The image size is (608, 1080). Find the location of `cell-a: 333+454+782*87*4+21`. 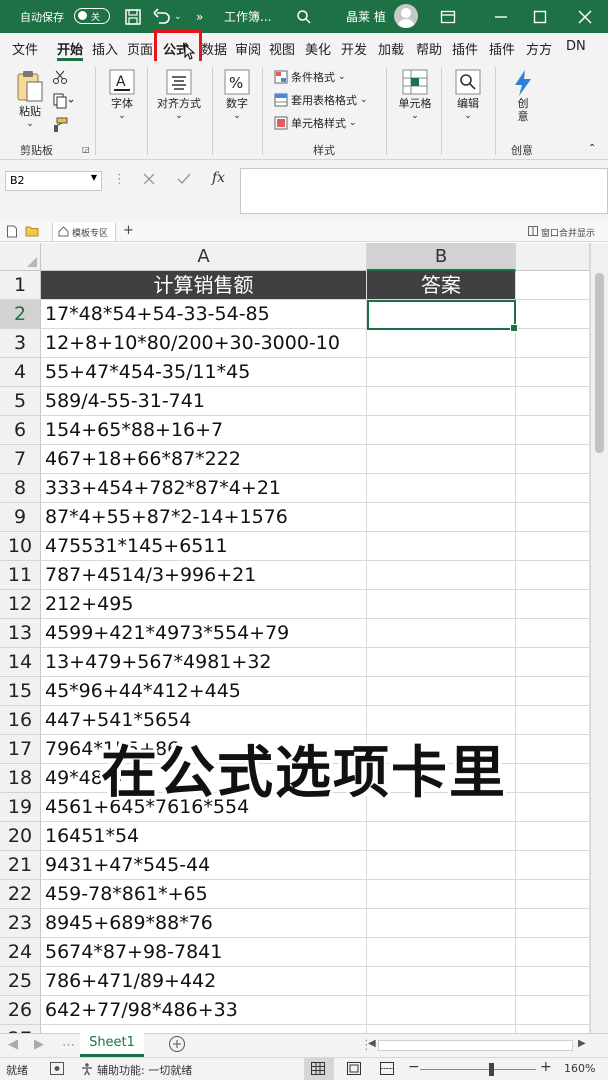

cell-a: 333+454+782*87*4+21 is located at coordinates (204, 488).